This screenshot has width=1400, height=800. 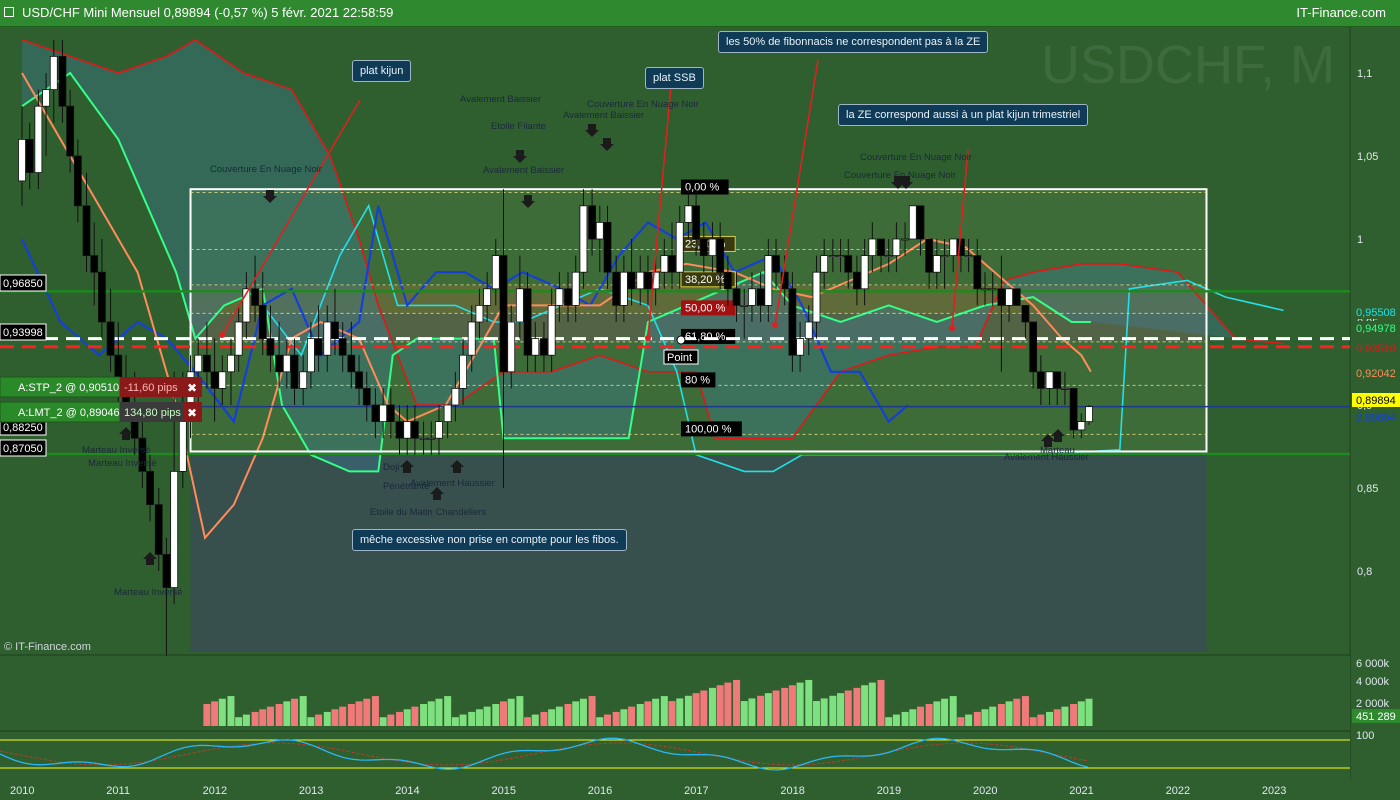 What do you see at coordinates (518, 126) in the screenshot?
I see `pattern-label: Etoile Filante` at bounding box center [518, 126].